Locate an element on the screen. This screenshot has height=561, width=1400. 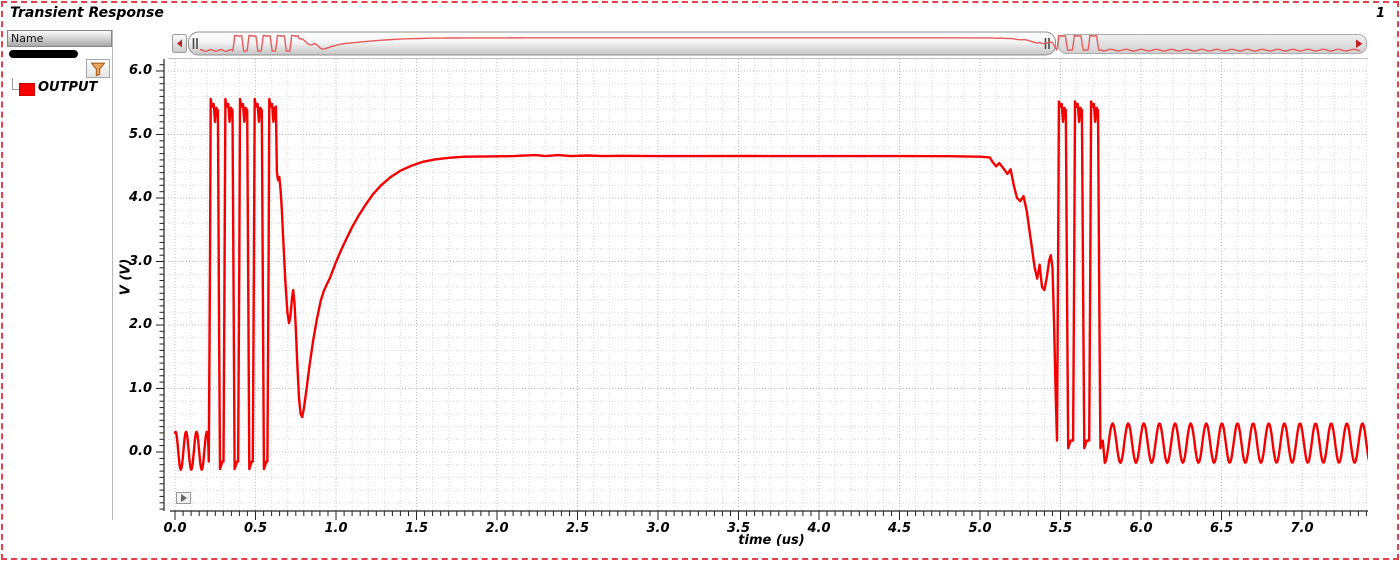
redacted-signal-name is located at coordinates (43, 54).